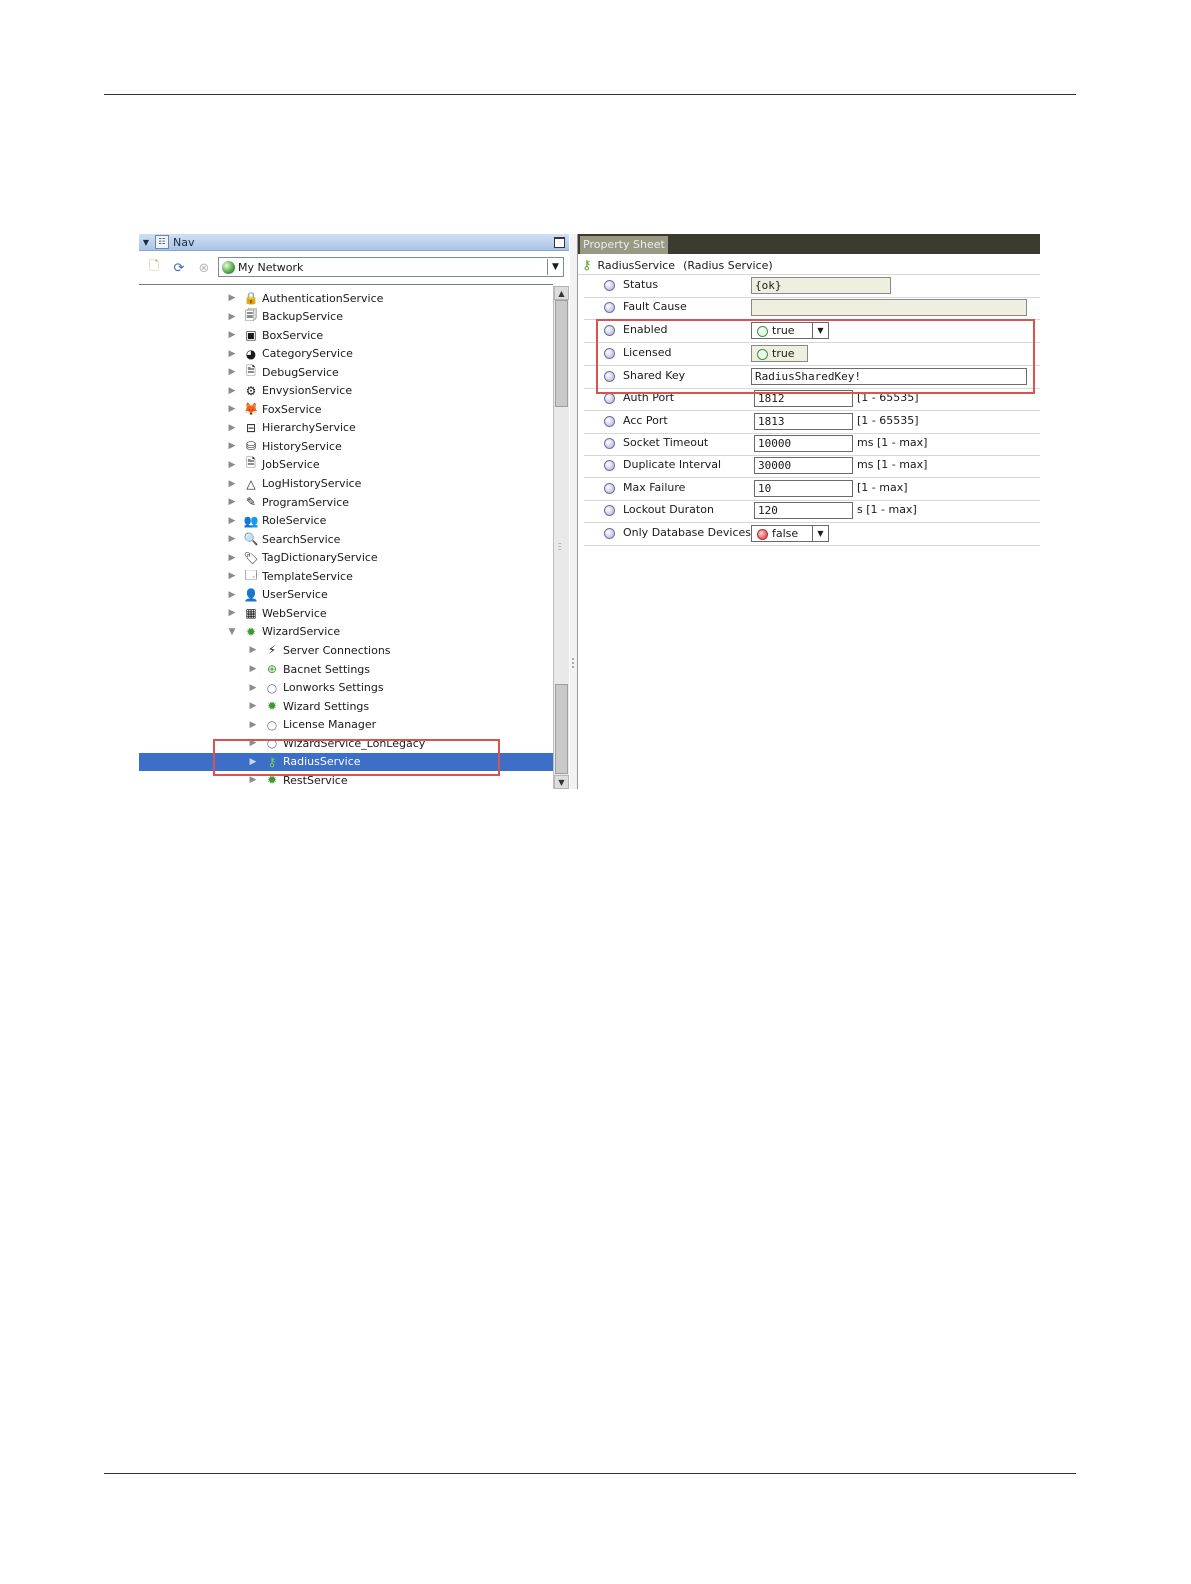 This screenshot has height=1584, width=1191. What do you see at coordinates (346, 613) in the screenshot?
I see `tree-item: ▶ ▦ WebService` at bounding box center [346, 613].